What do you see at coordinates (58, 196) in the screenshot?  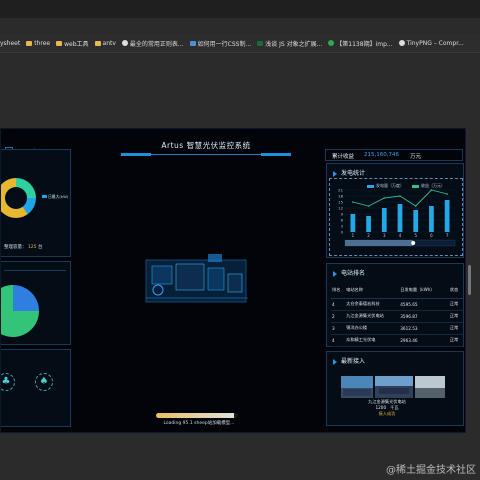 I see `donut-legend-label: 日最大(kW)` at bounding box center [58, 196].